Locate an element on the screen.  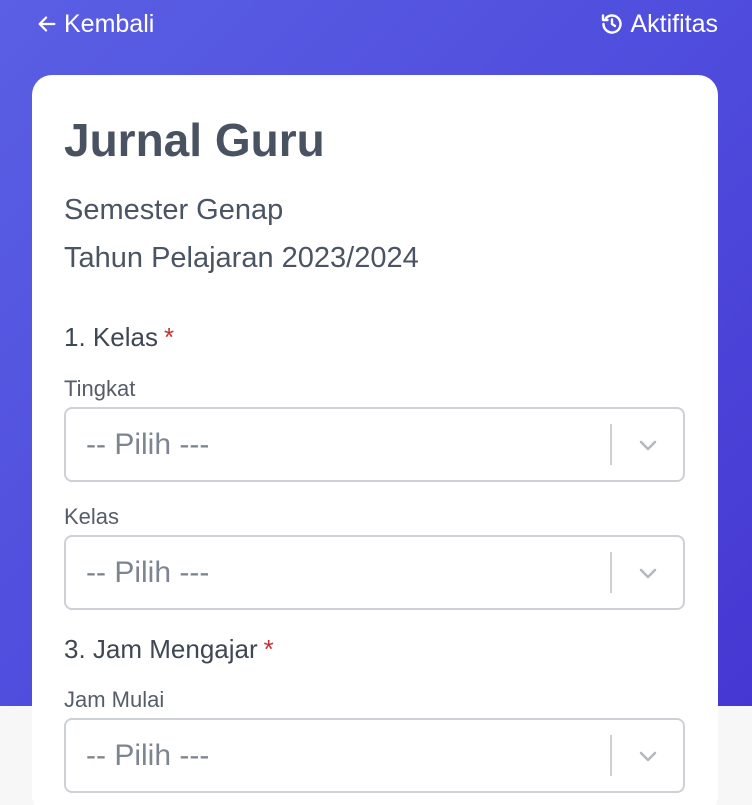
grade-field-label: Tingkat is located at coordinates (100, 388).